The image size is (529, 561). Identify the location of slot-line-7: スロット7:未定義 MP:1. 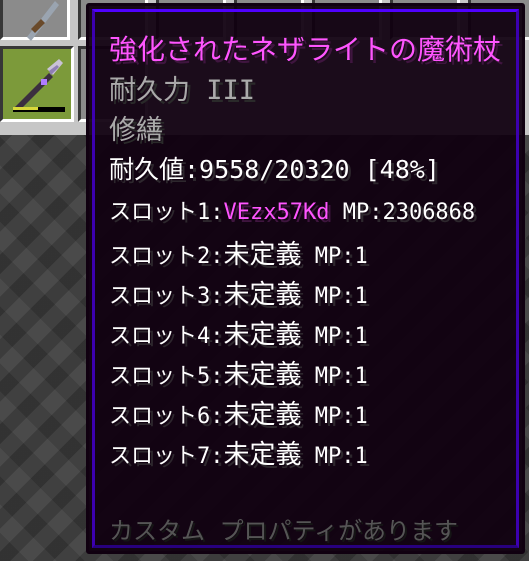
(238, 452).